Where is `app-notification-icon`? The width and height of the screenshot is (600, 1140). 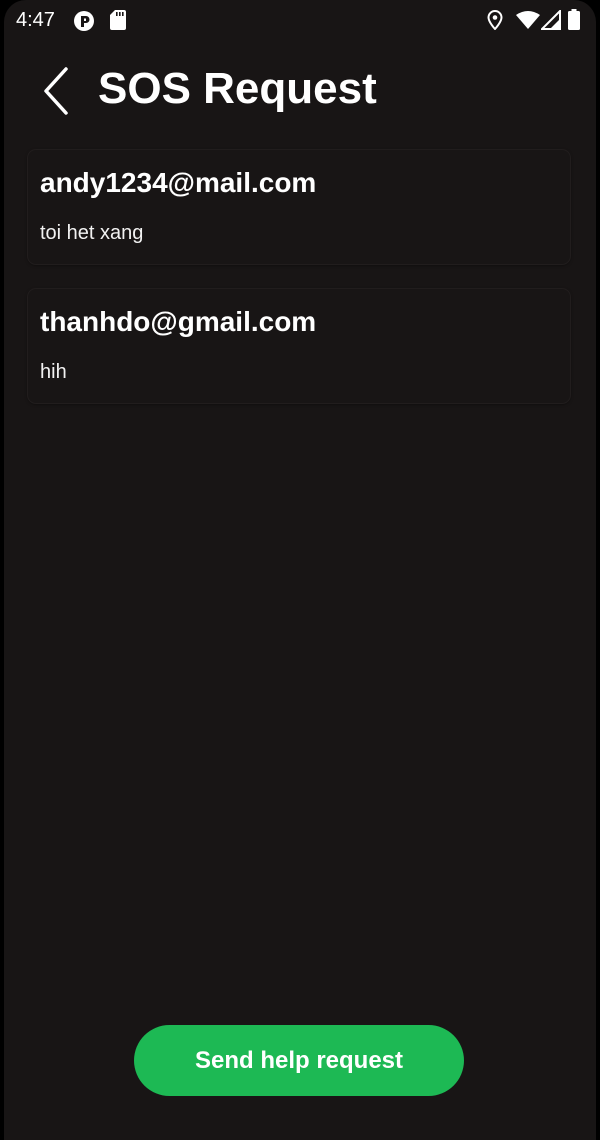
app-notification-icon is located at coordinates (84, 21).